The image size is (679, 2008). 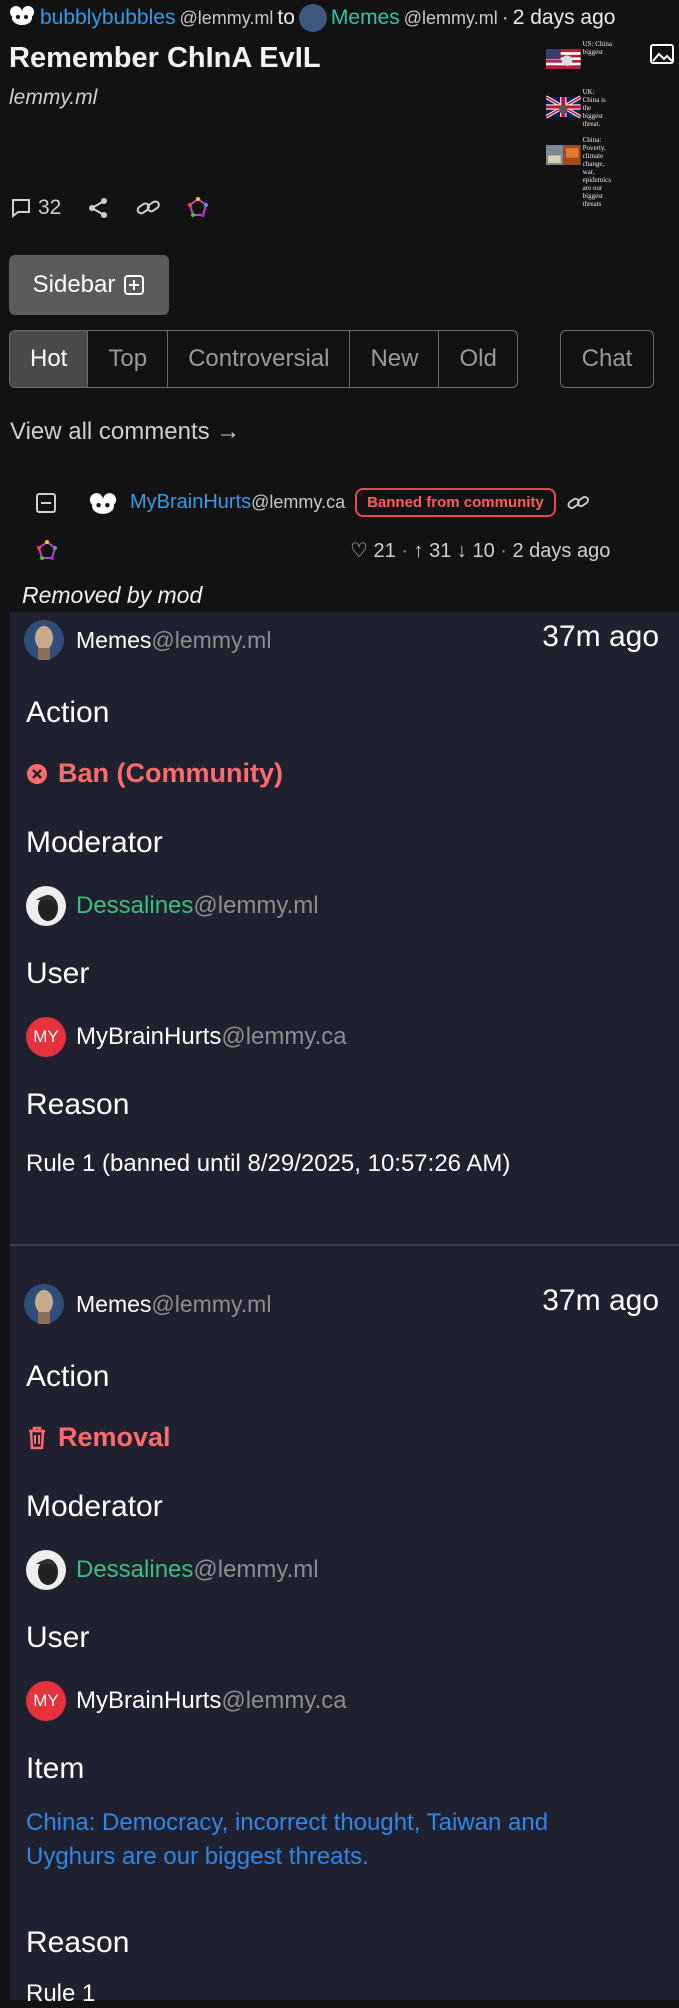 I want to click on creator-name-link: bubblybubbles, so click(x=107, y=18).